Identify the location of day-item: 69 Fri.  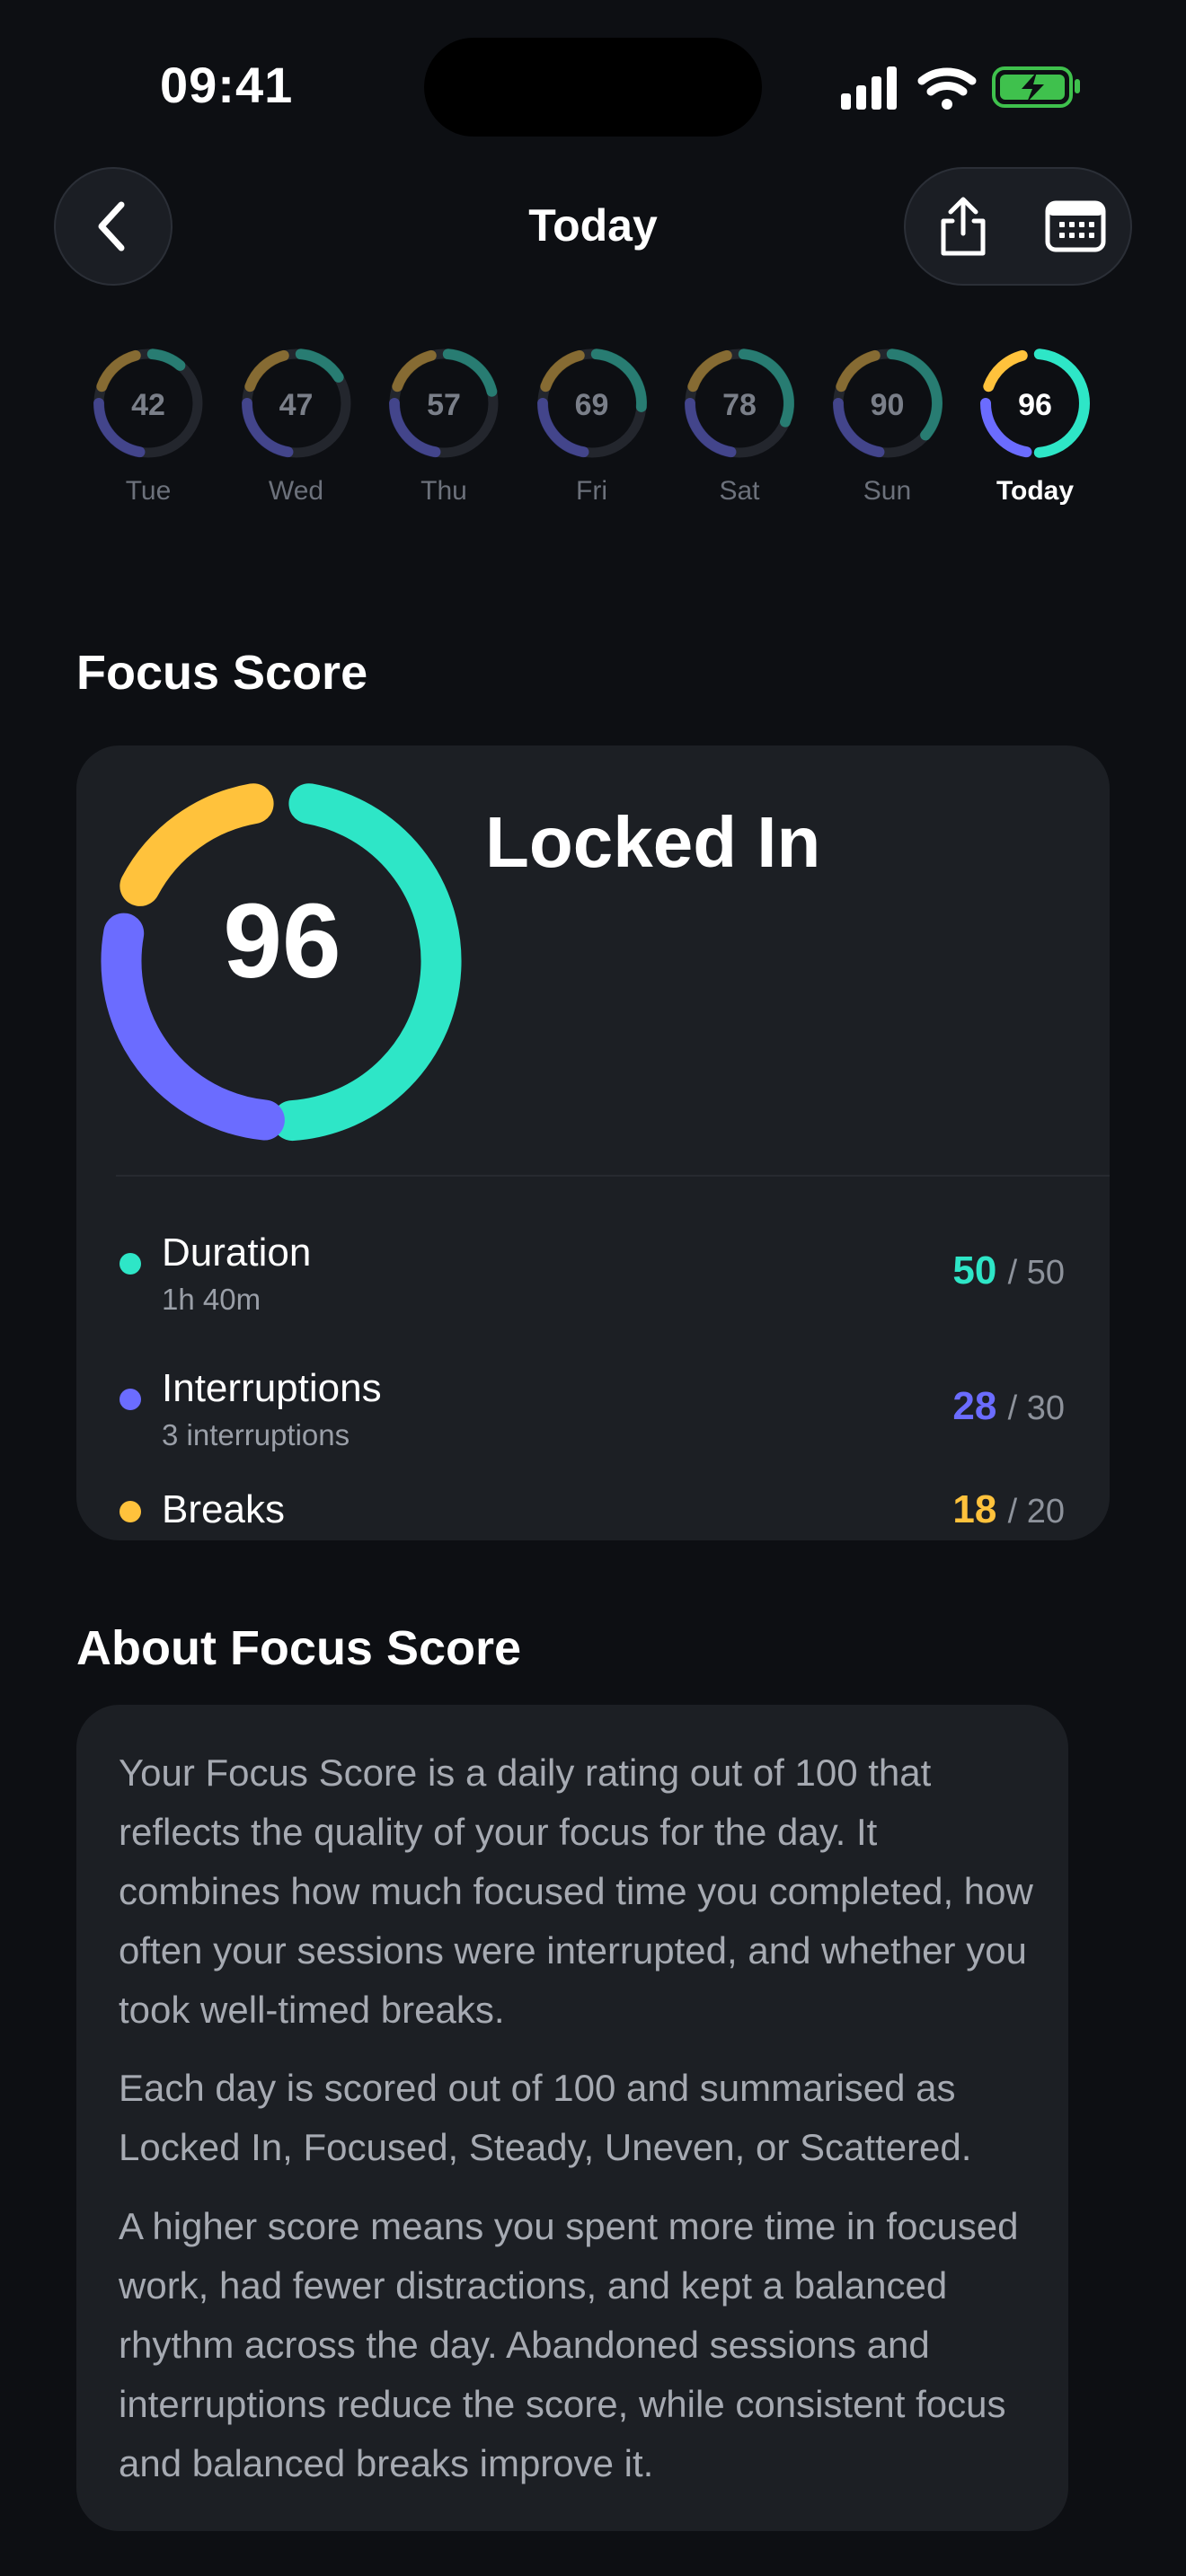
(592, 428).